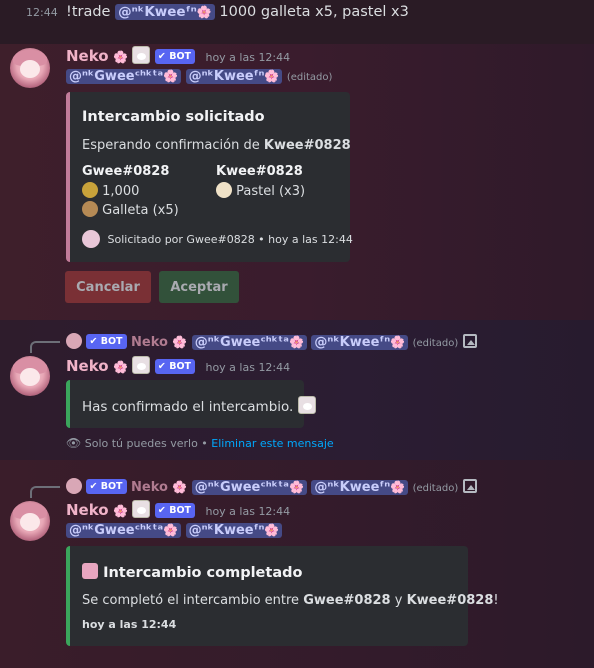 The image size is (594, 668). Describe the element at coordinates (314, 12) in the screenshot. I see `command-args: 1000 galleta x5, pastel x3` at that location.